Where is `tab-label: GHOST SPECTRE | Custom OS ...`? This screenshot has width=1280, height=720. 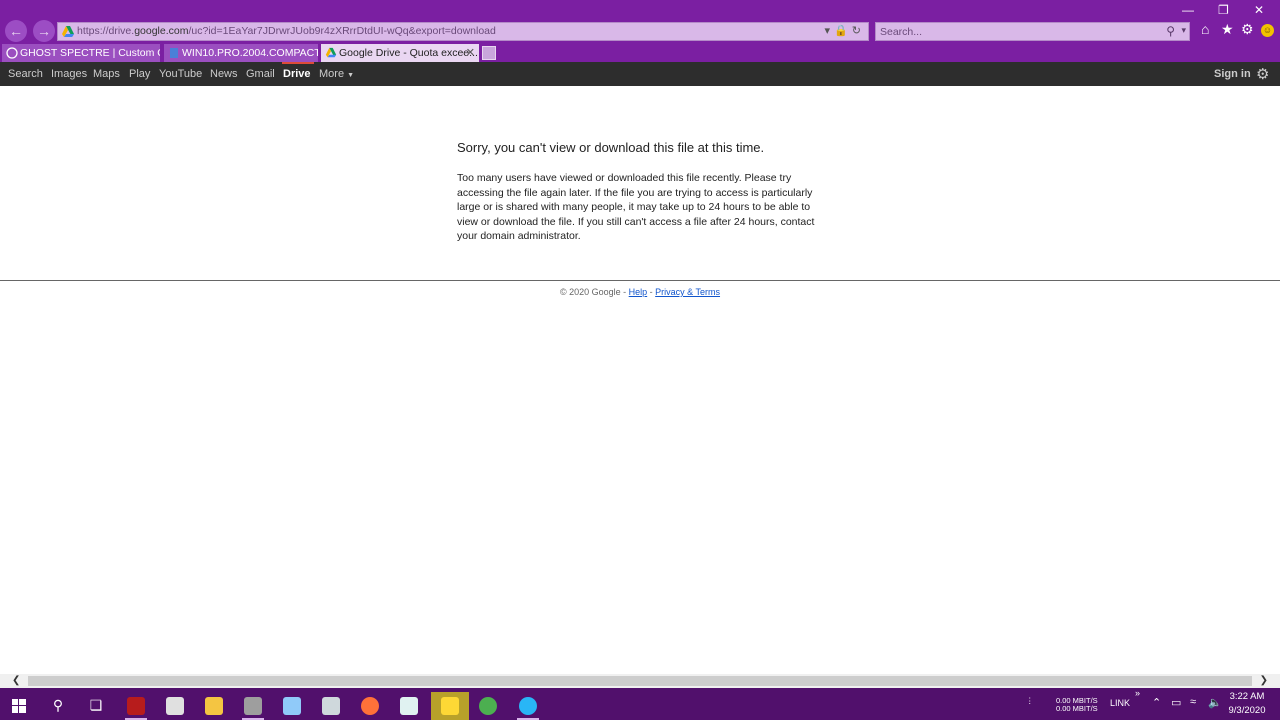
tab-label: GHOST SPECTRE | Custom OS ... is located at coordinates (90, 53).